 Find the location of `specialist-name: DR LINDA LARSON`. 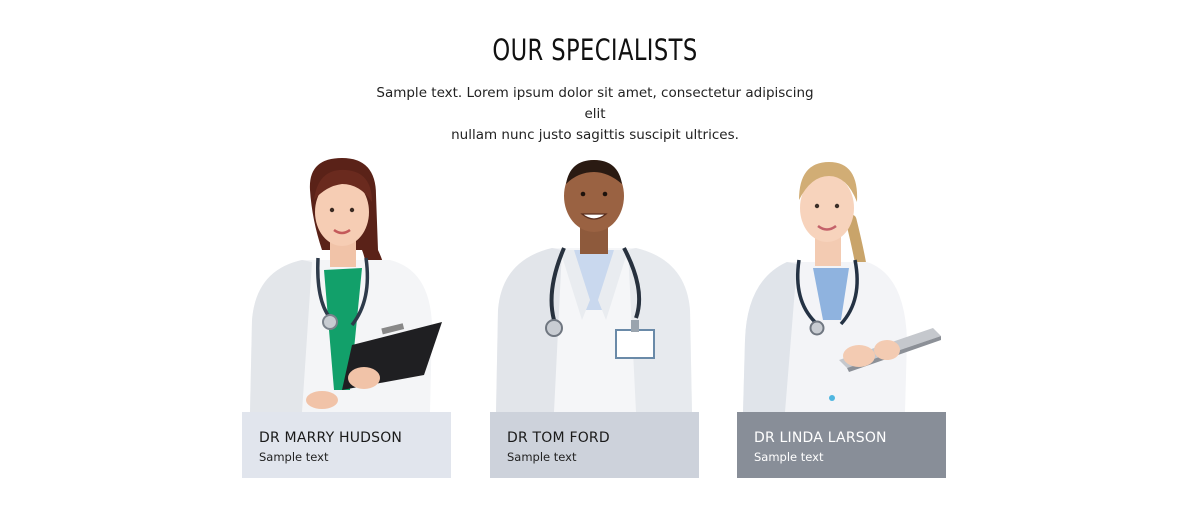

specialist-name: DR LINDA LARSON is located at coordinates (850, 438).